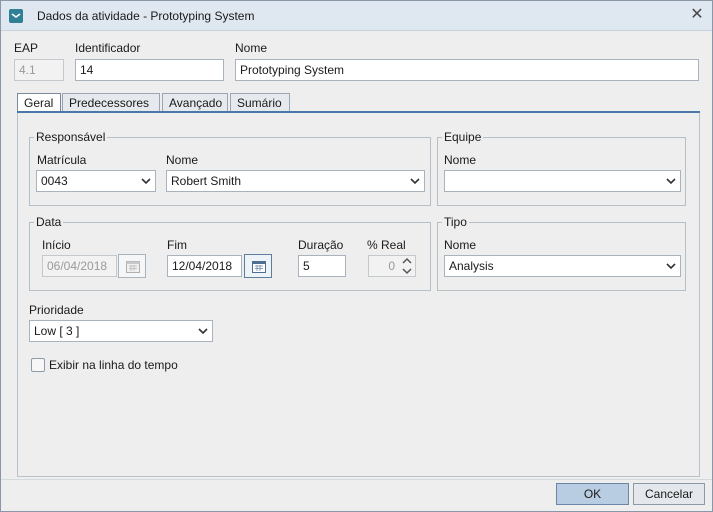  I want to click on inicio-label: Início, so click(56, 245).